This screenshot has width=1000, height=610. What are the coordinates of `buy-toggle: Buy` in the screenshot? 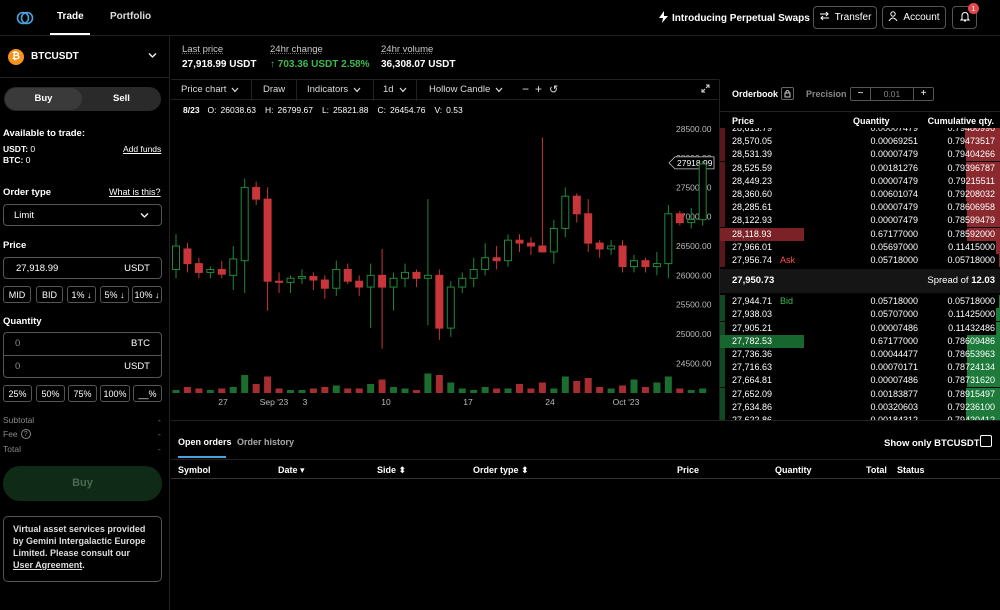 It's located at (43, 99).